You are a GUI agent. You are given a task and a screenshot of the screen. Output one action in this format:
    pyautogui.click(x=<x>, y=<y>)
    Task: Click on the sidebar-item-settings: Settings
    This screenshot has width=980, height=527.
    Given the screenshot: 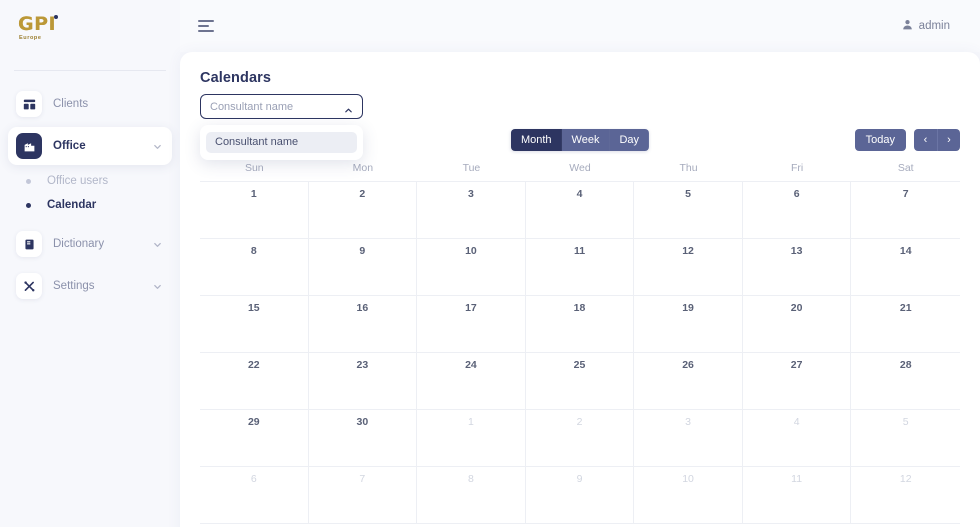 What is the action you would take?
    pyautogui.click(x=90, y=286)
    